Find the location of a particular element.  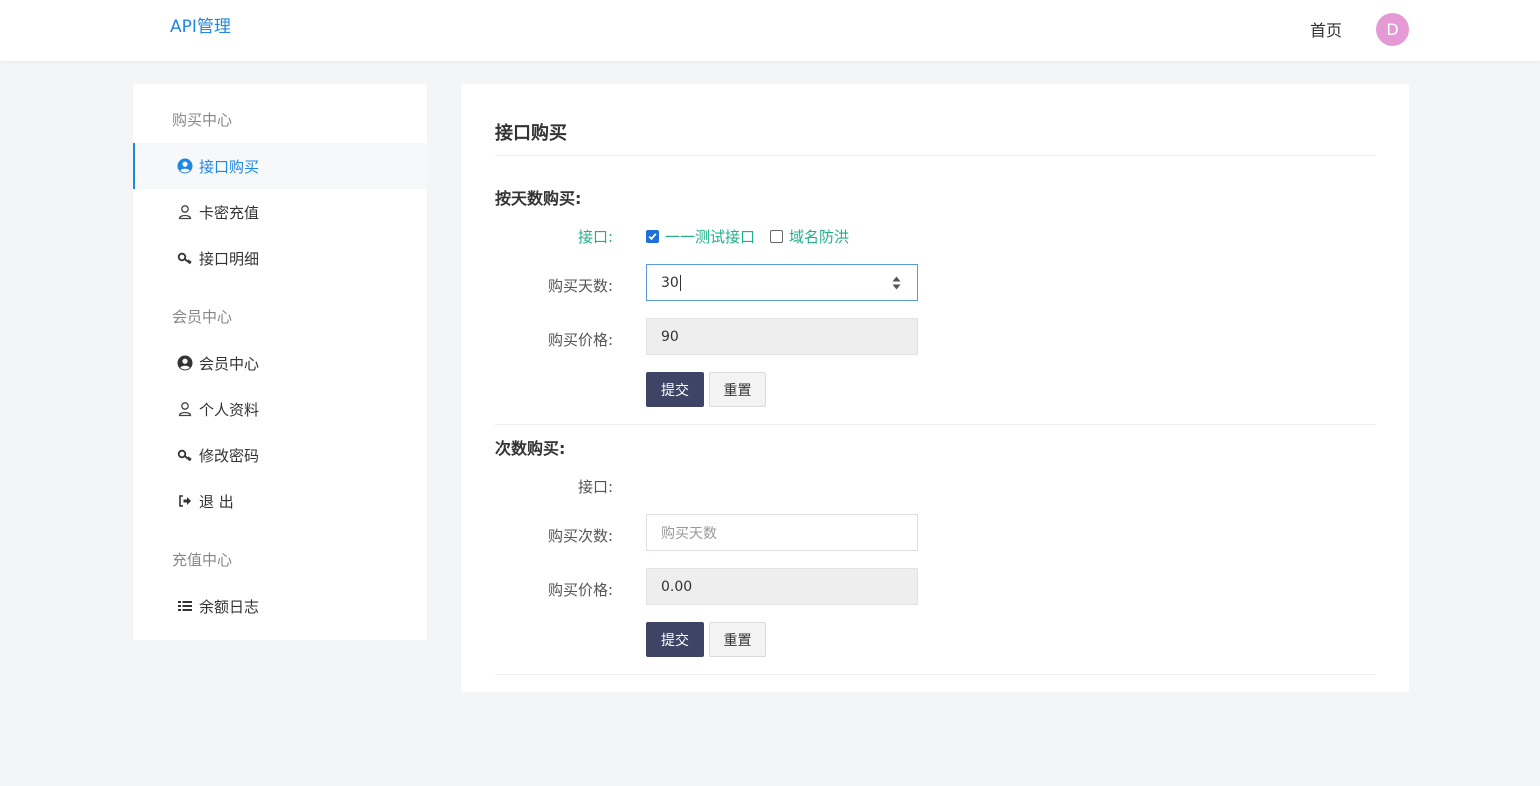

days-label: 购买天数: is located at coordinates (580, 286).